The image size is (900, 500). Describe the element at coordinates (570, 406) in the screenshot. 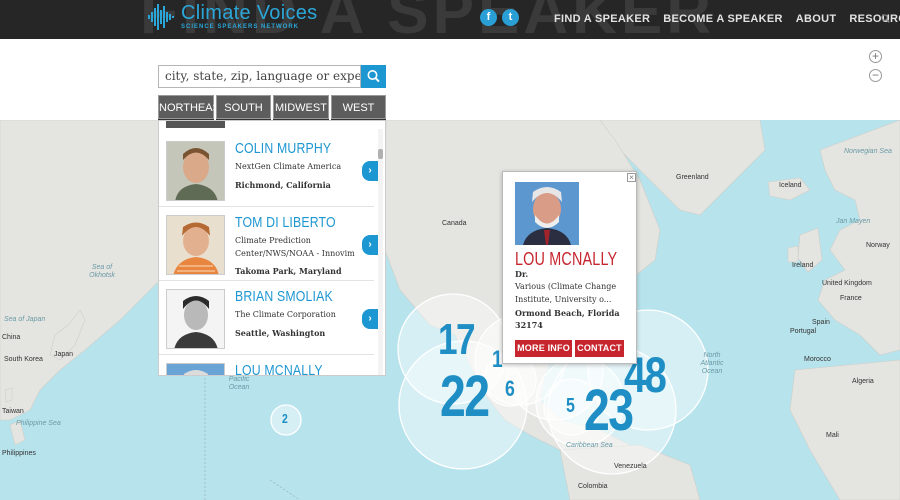

I see `cluster-count-5: 5` at that location.